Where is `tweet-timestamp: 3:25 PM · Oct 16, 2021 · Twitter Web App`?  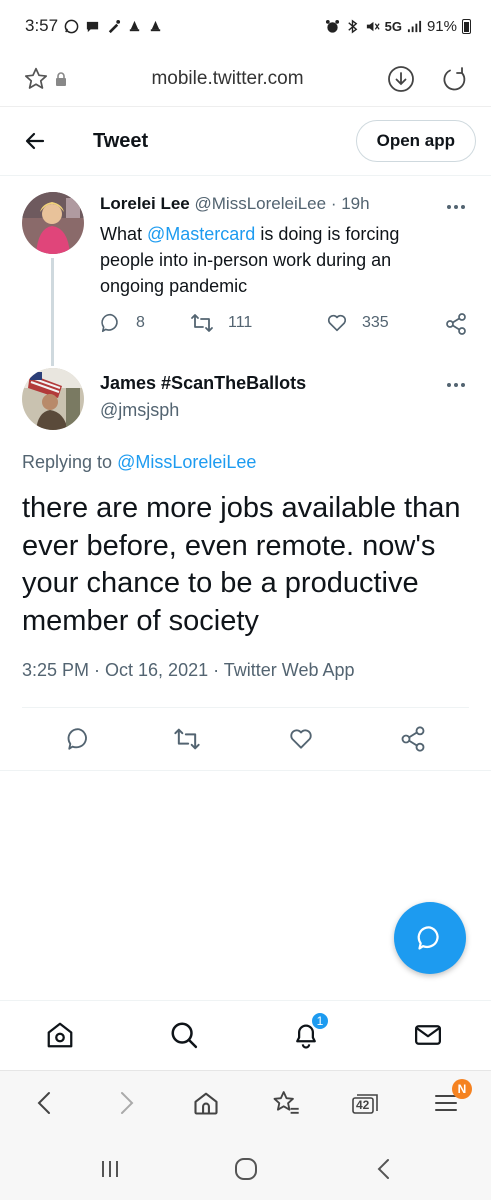
tweet-timestamp: 3:25 PM · Oct 16, 2021 · Twitter Web App is located at coordinates (188, 670).